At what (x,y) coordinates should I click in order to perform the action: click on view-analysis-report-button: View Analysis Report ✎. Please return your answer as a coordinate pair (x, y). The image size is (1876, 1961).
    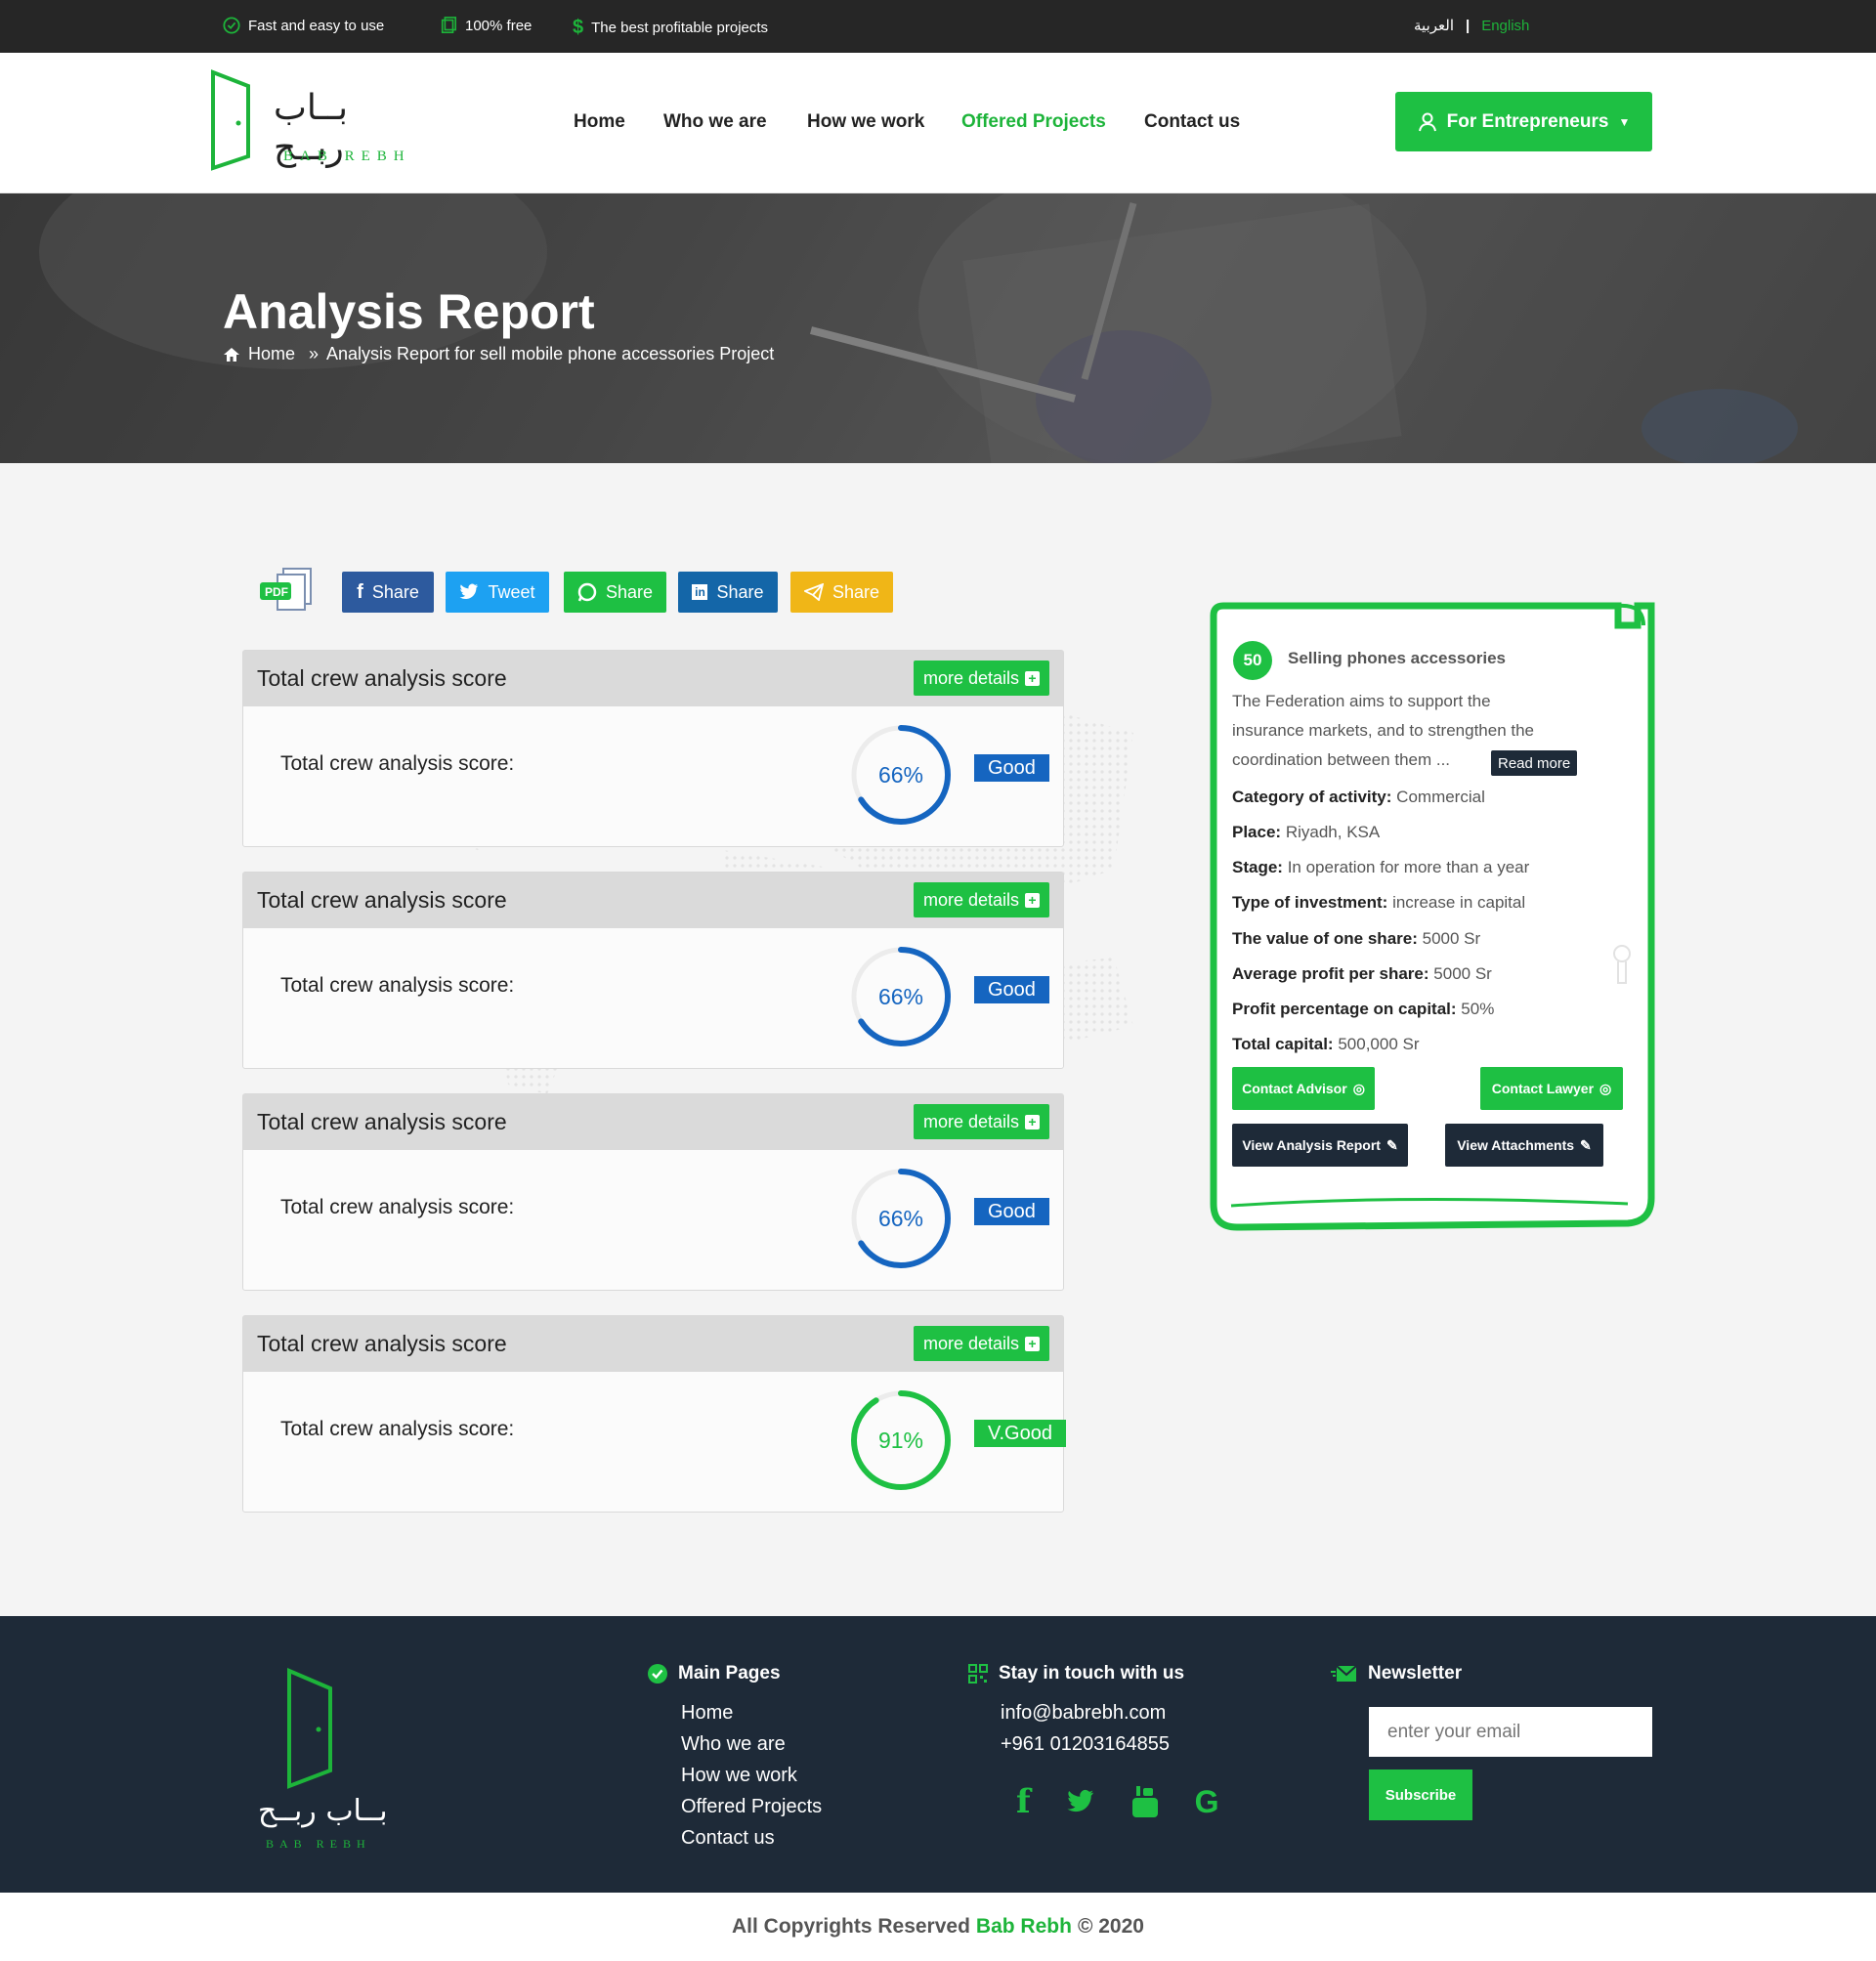
    Looking at the image, I should click on (1320, 1145).